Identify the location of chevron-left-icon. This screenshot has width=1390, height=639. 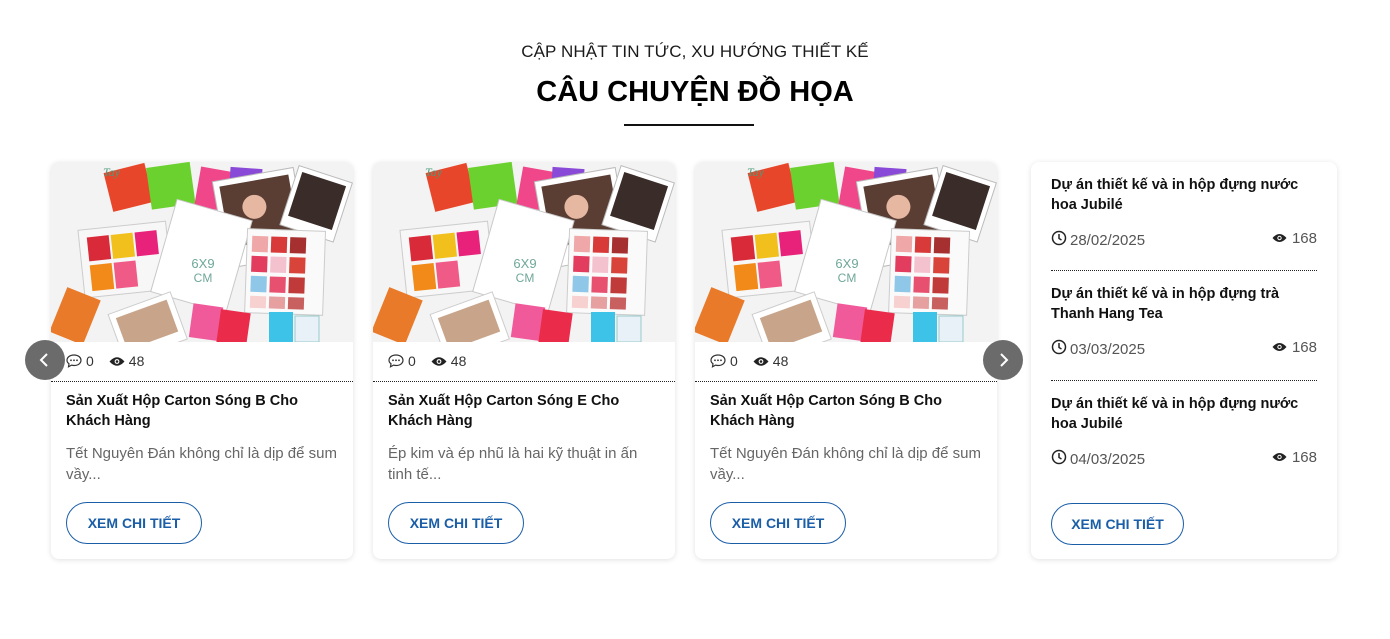
(45, 360).